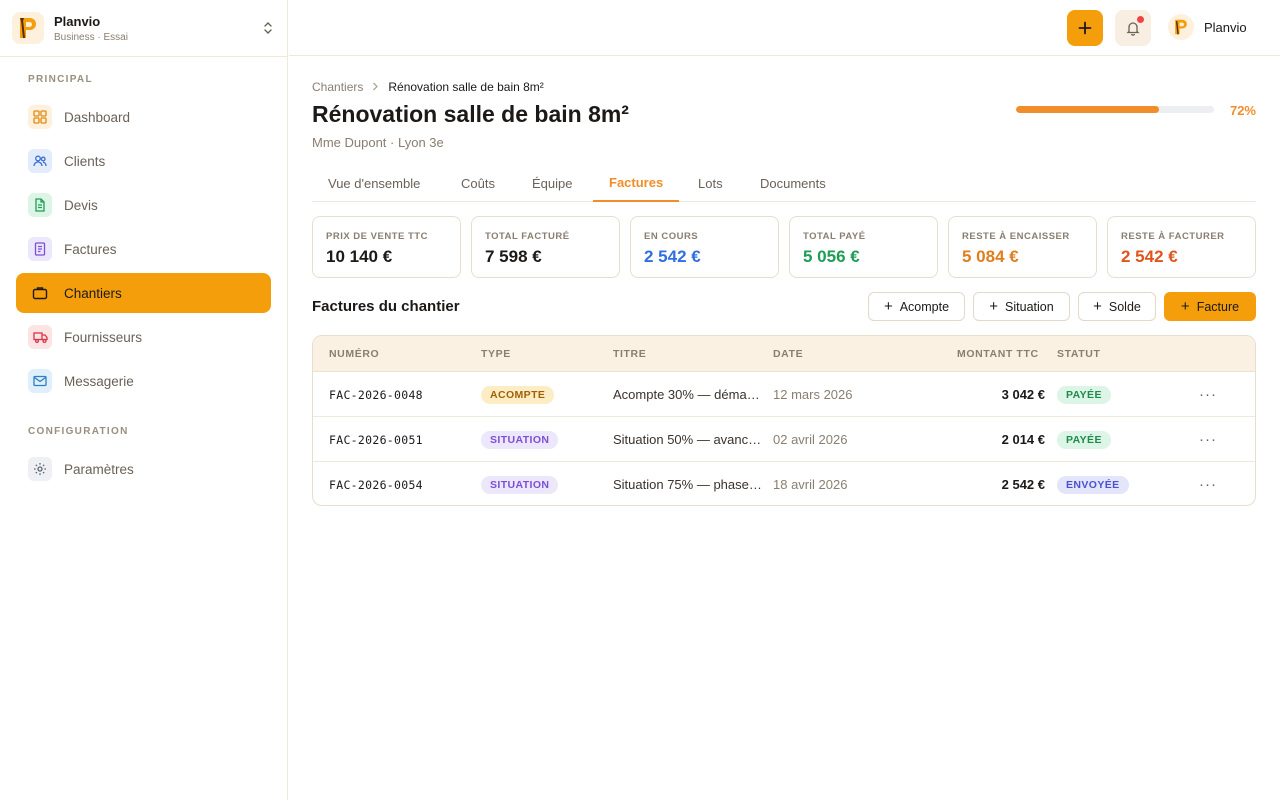 This screenshot has height=800, width=1280. What do you see at coordinates (378, 142) in the screenshot?
I see `page-subtitle: Mme Dupont · Lyon 3e` at bounding box center [378, 142].